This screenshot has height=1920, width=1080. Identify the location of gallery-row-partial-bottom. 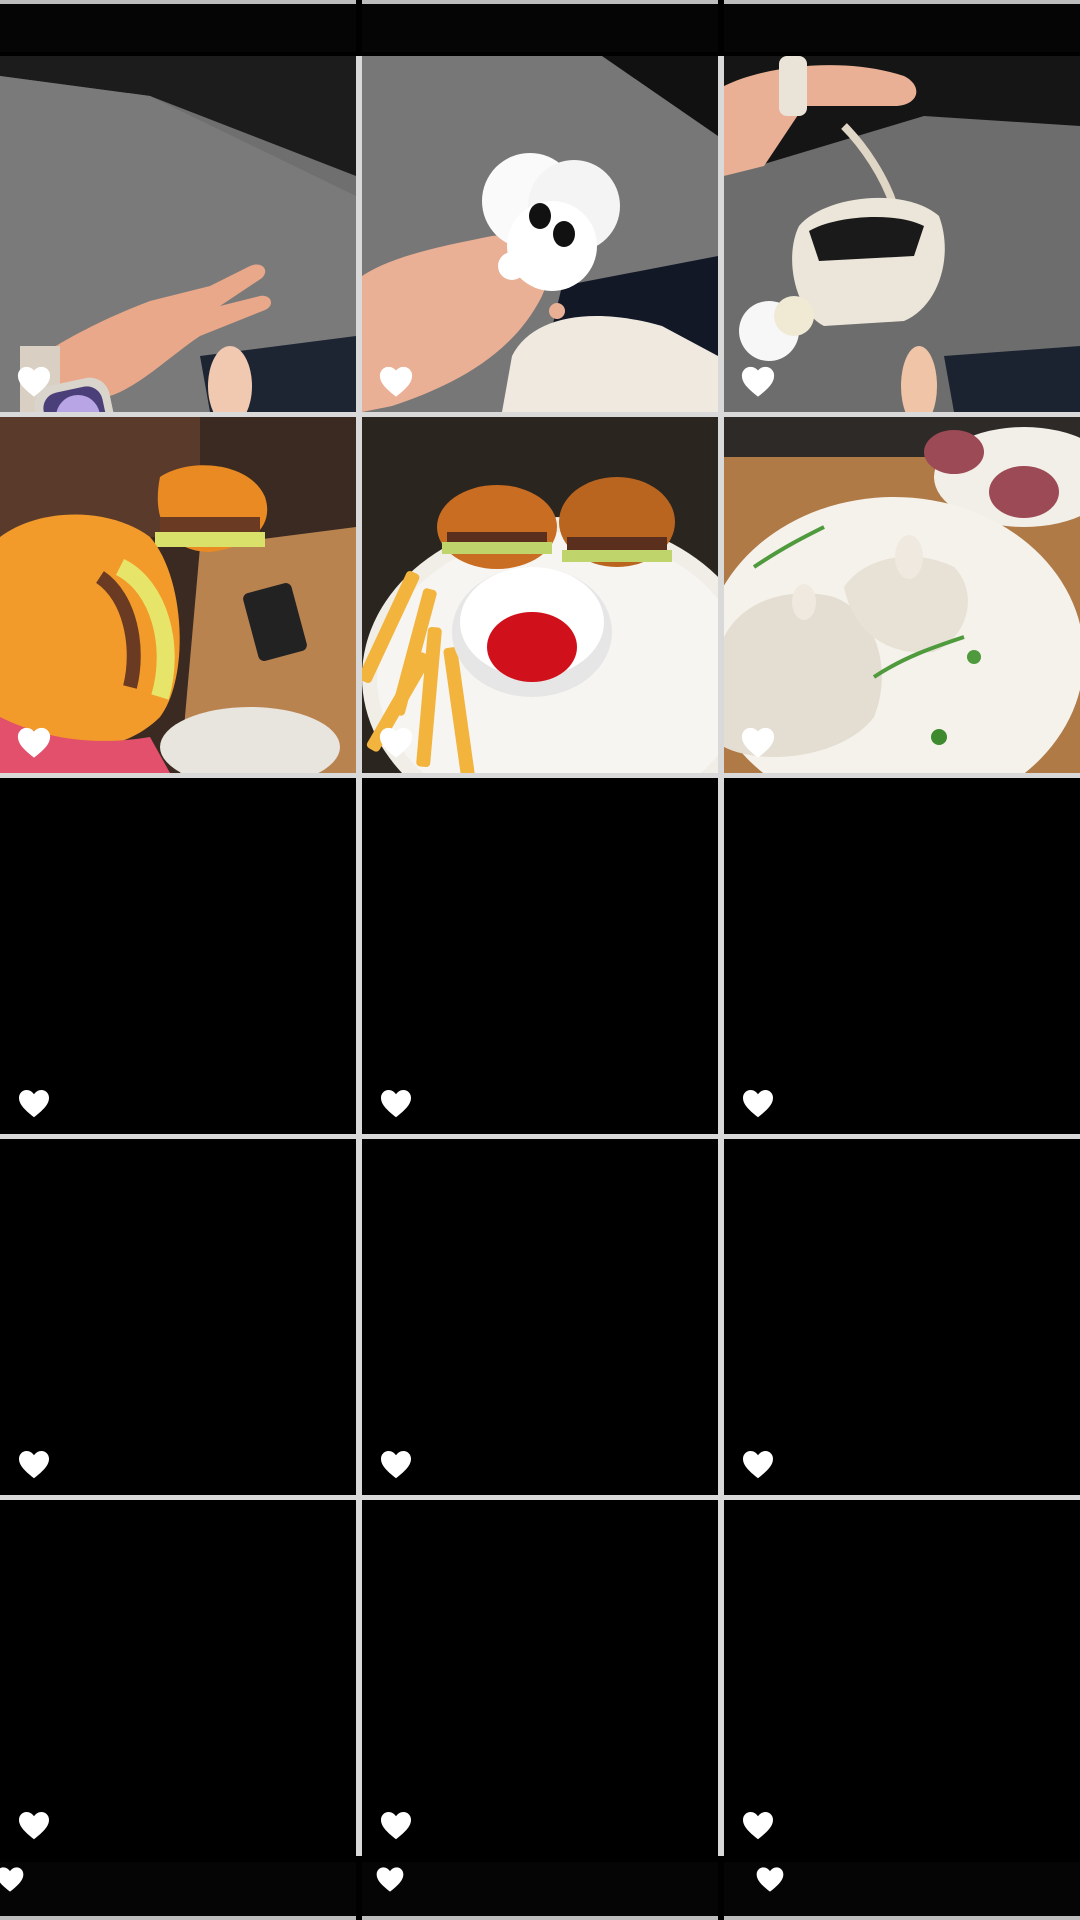
(540, 1891).